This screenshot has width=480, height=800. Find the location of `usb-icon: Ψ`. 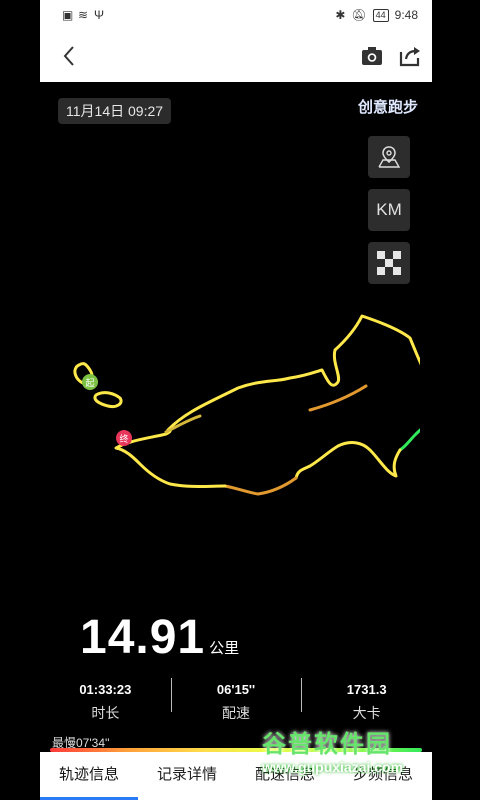

usb-icon: Ψ is located at coordinates (99, 15).